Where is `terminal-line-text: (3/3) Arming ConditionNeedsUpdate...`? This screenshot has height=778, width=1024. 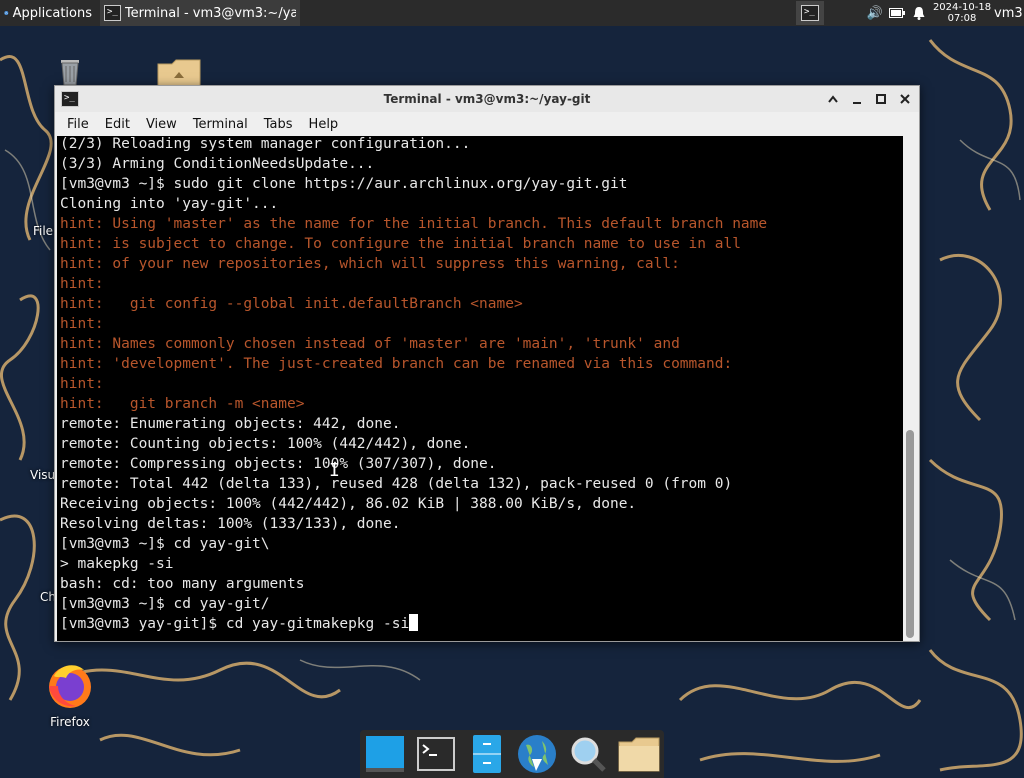 terminal-line-text: (3/3) Arming ConditionNeedsUpdate... is located at coordinates (217, 164).